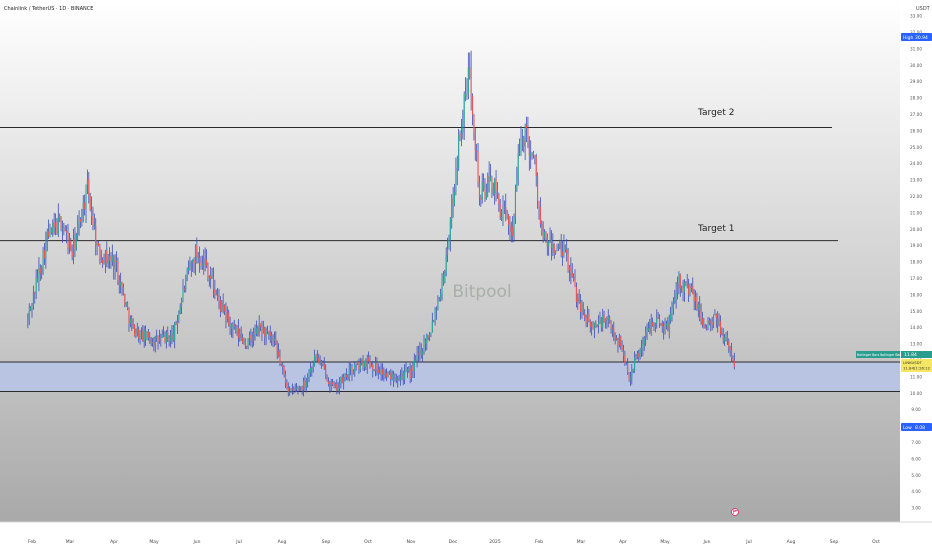 This screenshot has height=550, width=932. I want to click on chart-title: Chainlink / TetherUS · 1D · BINANCE, so click(48, 9).